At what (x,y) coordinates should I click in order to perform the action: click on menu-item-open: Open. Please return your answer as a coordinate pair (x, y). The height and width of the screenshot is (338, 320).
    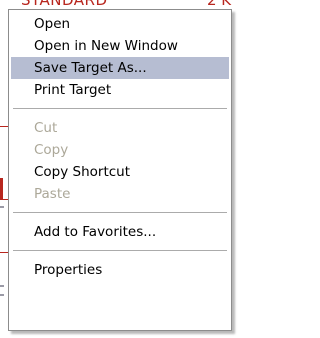
    Looking at the image, I should click on (120, 24).